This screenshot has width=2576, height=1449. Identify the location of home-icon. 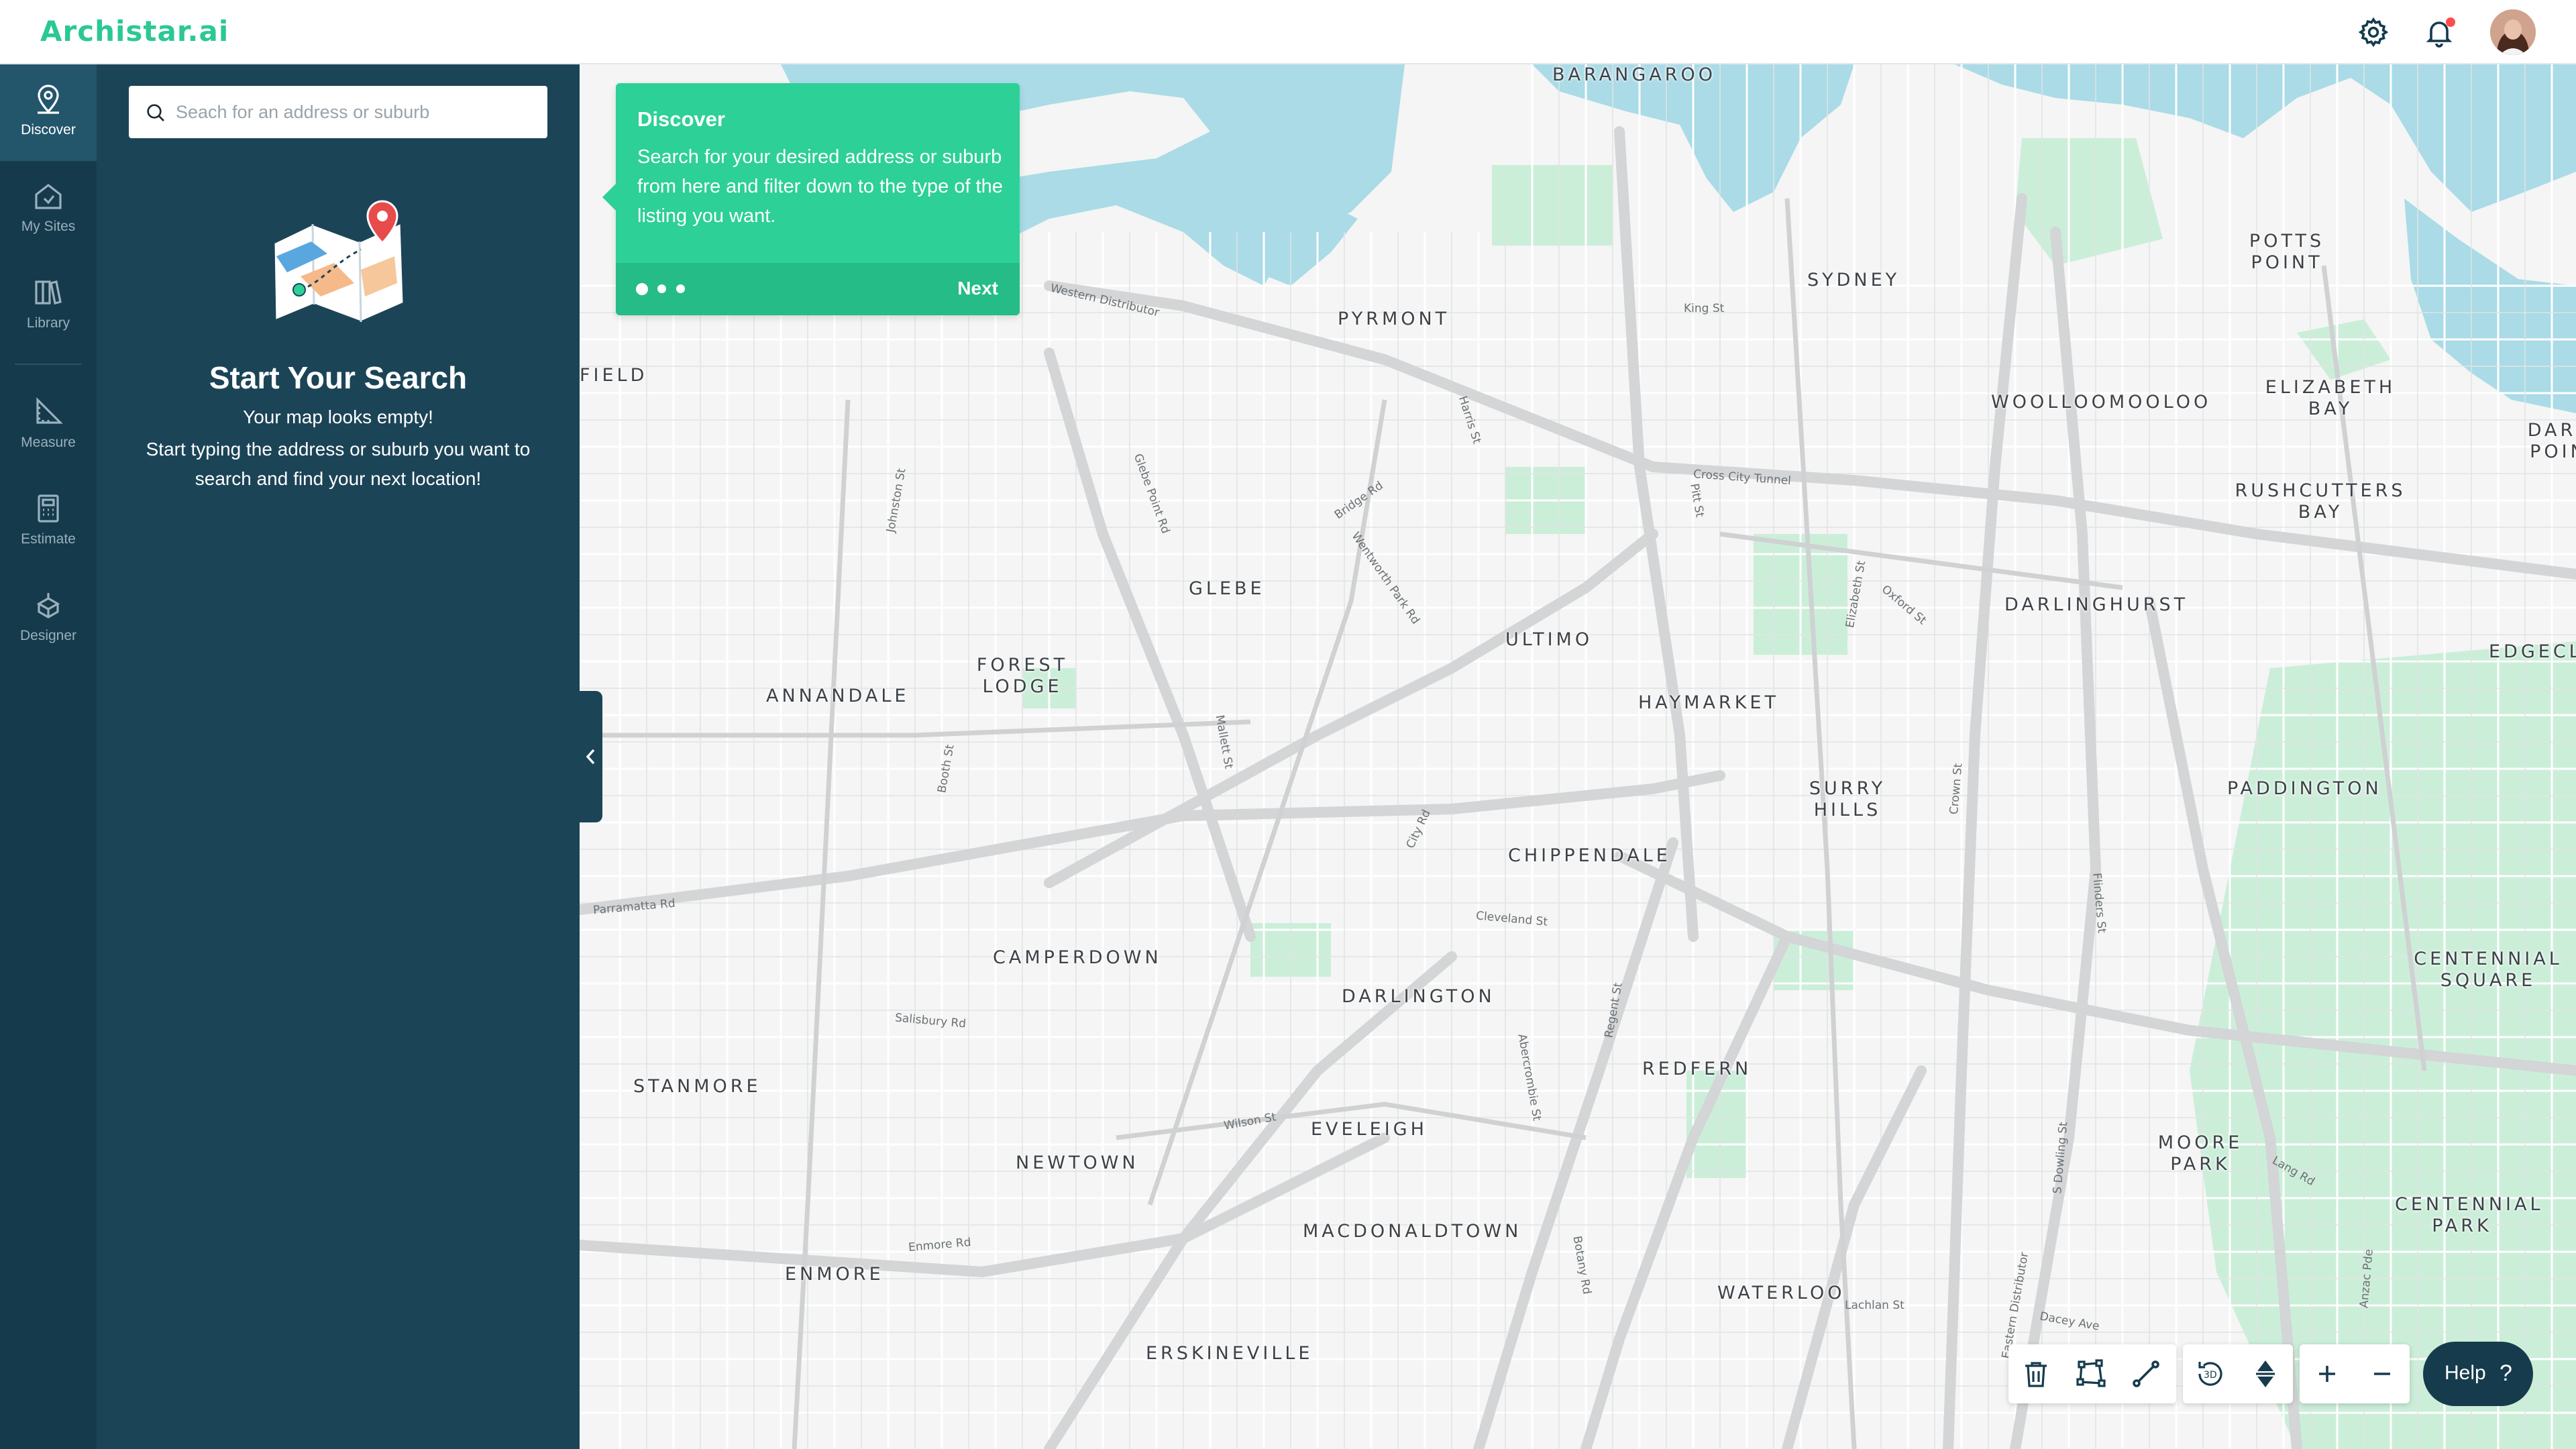
(48, 196).